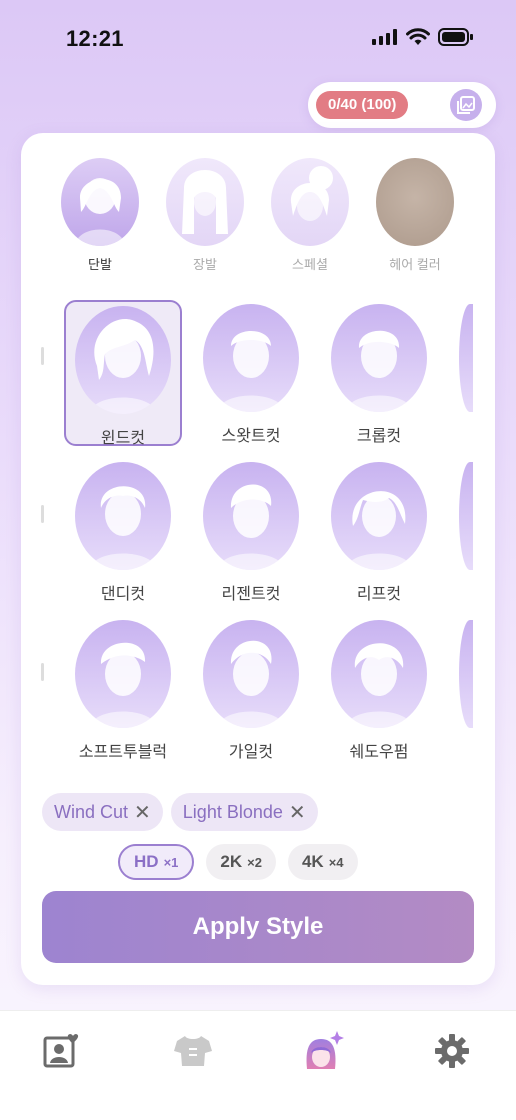  I want to click on battery-icon, so click(455, 37).